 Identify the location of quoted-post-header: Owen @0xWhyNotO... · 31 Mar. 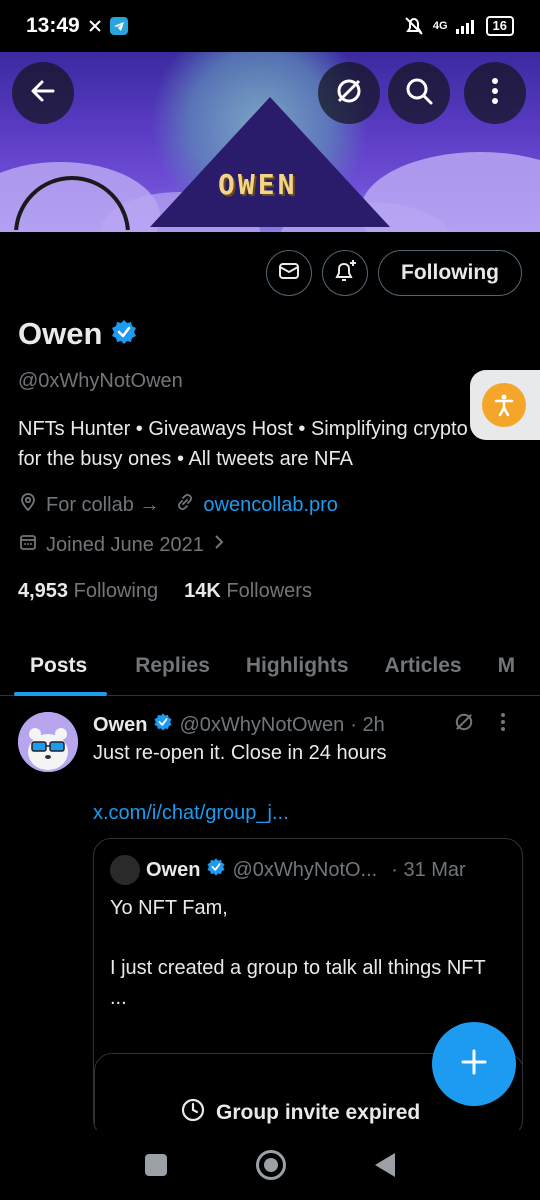
(288, 870).